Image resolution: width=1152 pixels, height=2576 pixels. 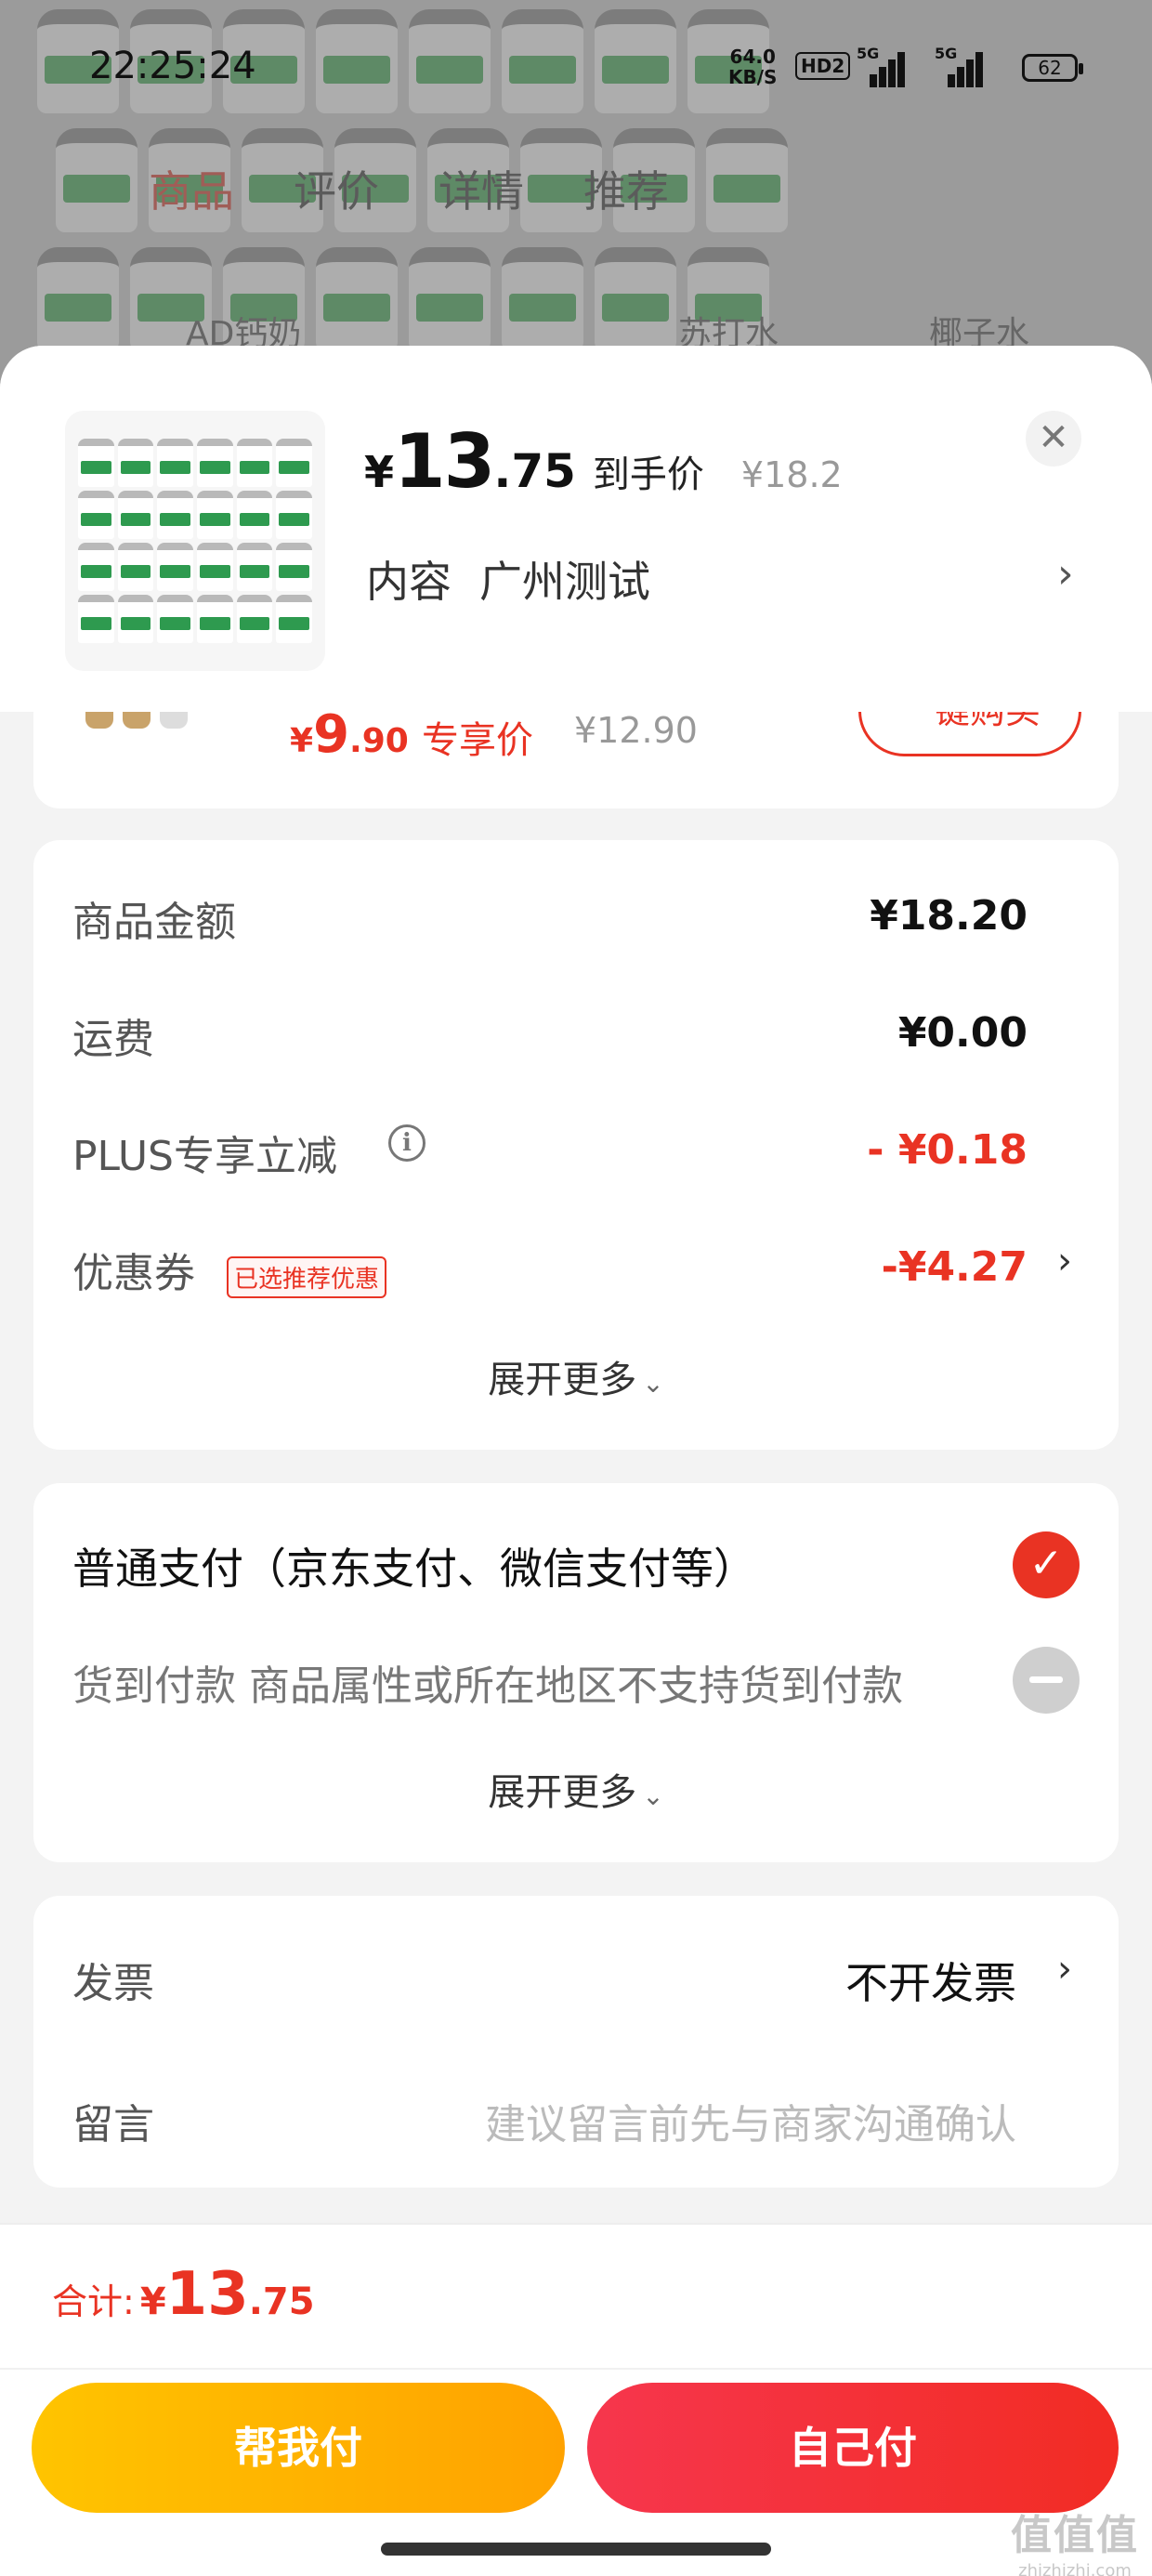 What do you see at coordinates (152, 2301) in the screenshot?
I see `total-currency: ¥` at bounding box center [152, 2301].